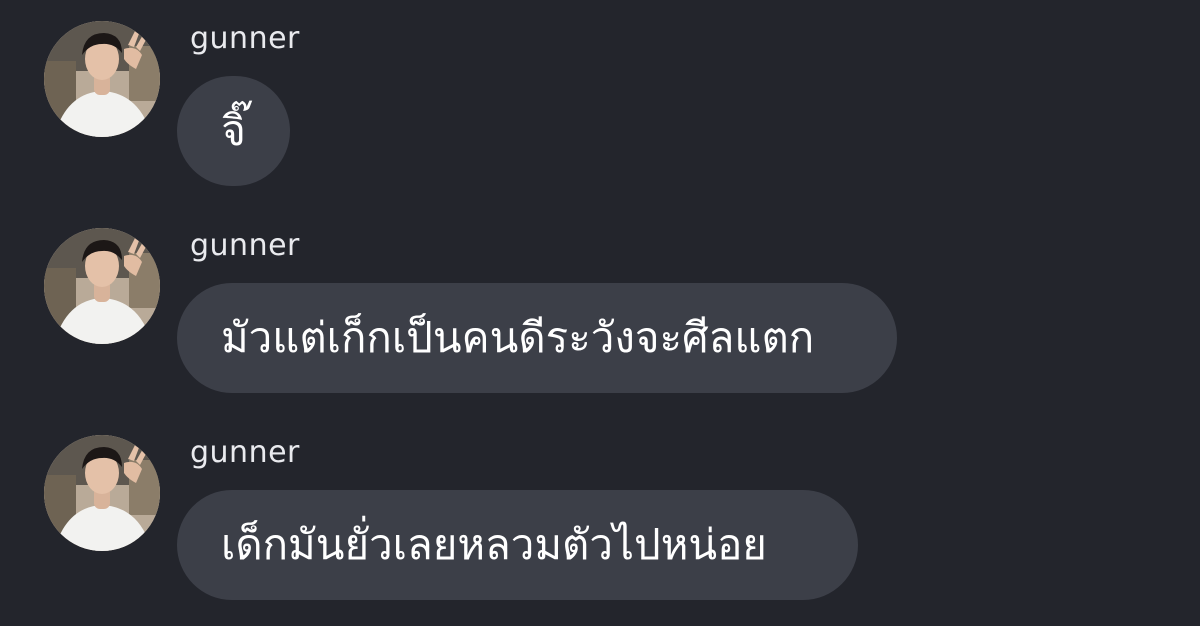 Image resolution: width=1200 pixels, height=626 pixels. What do you see at coordinates (537, 338) in the screenshot?
I see `message-bubble: มัวแต่เก็กเป็นคนดีระวังจะศีลแตก` at bounding box center [537, 338].